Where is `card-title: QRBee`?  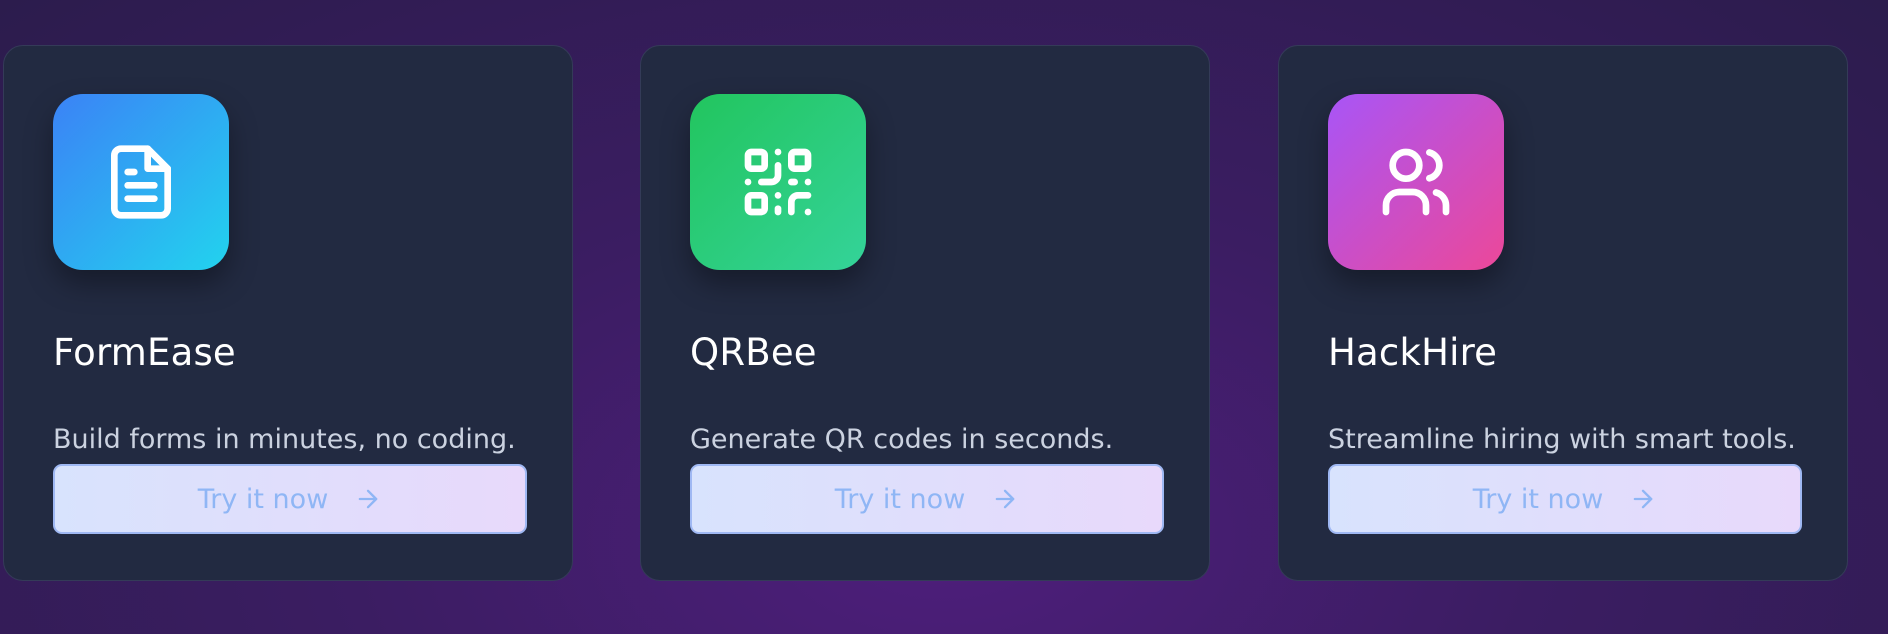 card-title: QRBee is located at coordinates (753, 352).